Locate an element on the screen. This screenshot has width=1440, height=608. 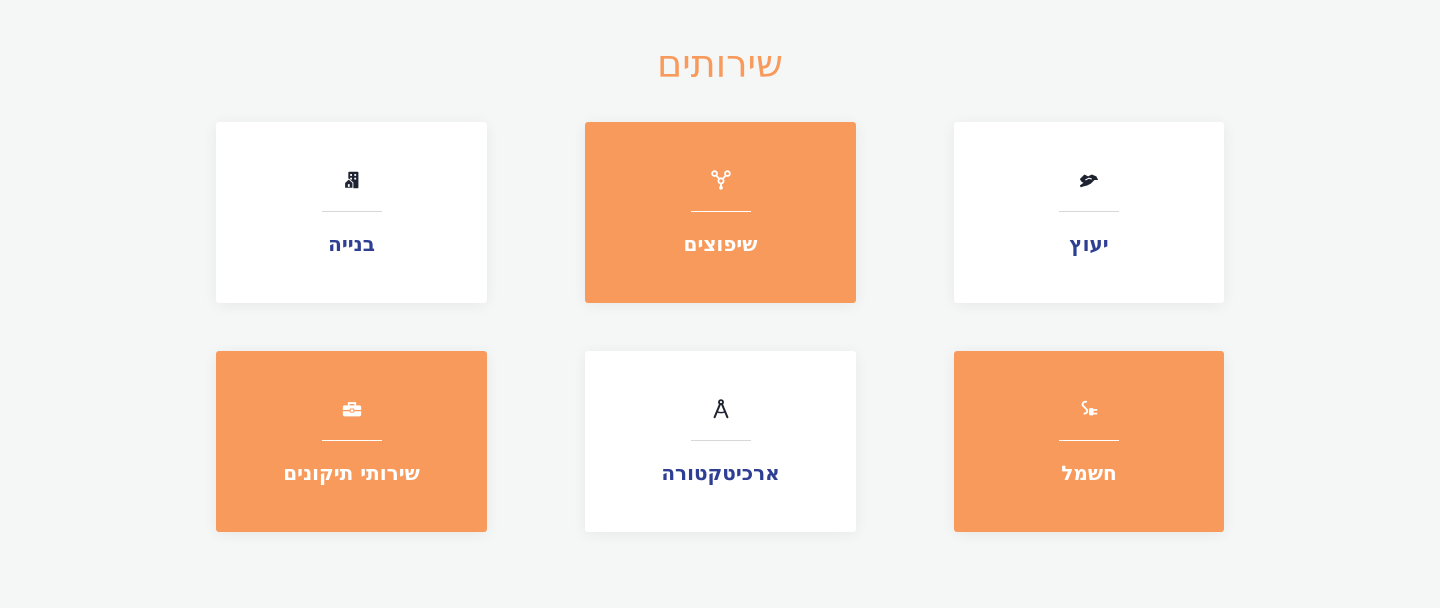
service-title: חשמל is located at coordinates (1089, 473).